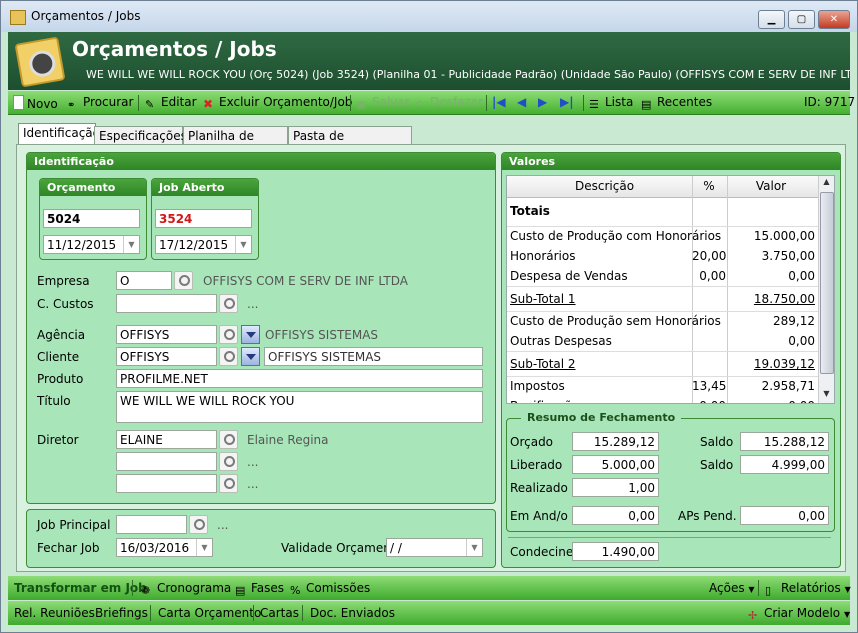  I want to click on save-button: ▣ Salvar, so click(383, 103).